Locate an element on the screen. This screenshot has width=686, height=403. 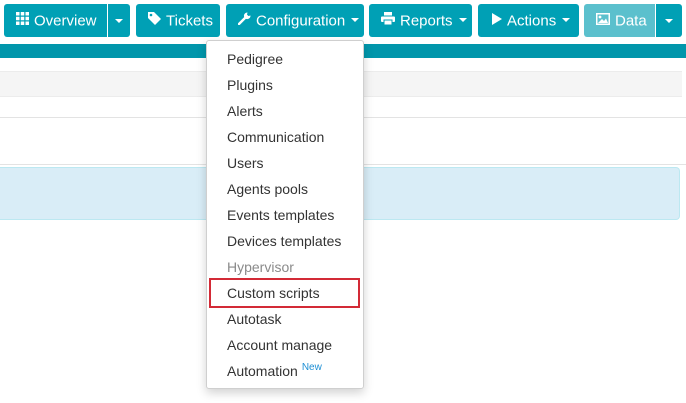
printer-icon is located at coordinates (388, 20).